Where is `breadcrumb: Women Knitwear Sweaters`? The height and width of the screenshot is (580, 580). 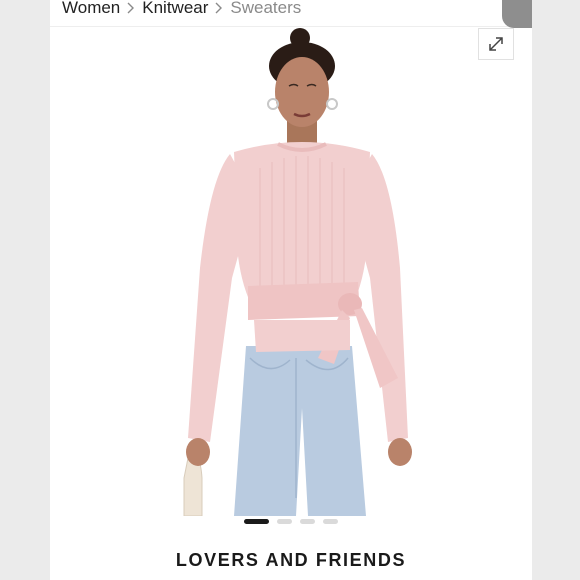
breadcrumb: Women Knitwear Sweaters is located at coordinates (181, 10).